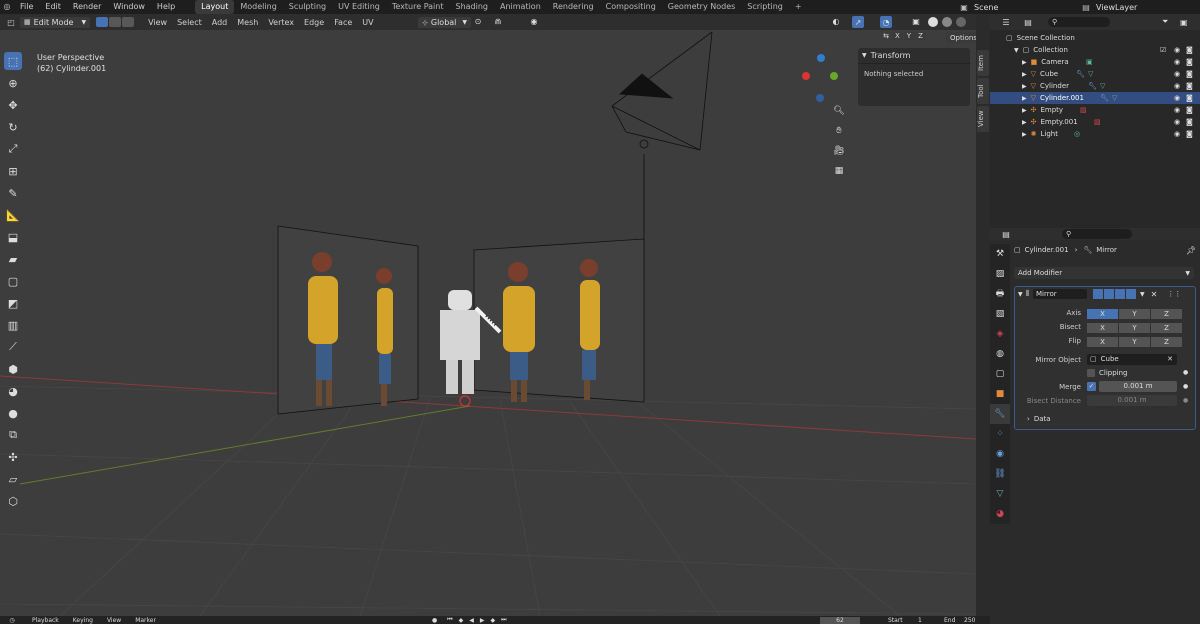 The height and width of the screenshot is (624, 1200). Describe the element at coordinates (13, 215) in the screenshot. I see `measure-tool-icon: 📐` at that location.